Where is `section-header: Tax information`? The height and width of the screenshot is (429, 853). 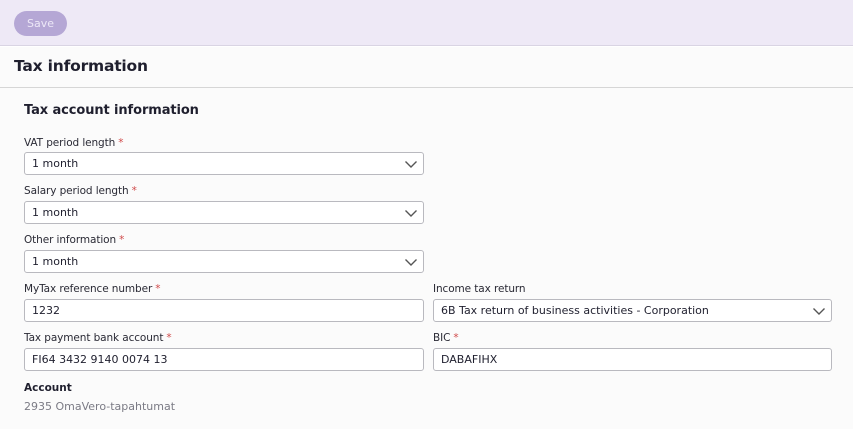 section-header: Tax information is located at coordinates (426, 67).